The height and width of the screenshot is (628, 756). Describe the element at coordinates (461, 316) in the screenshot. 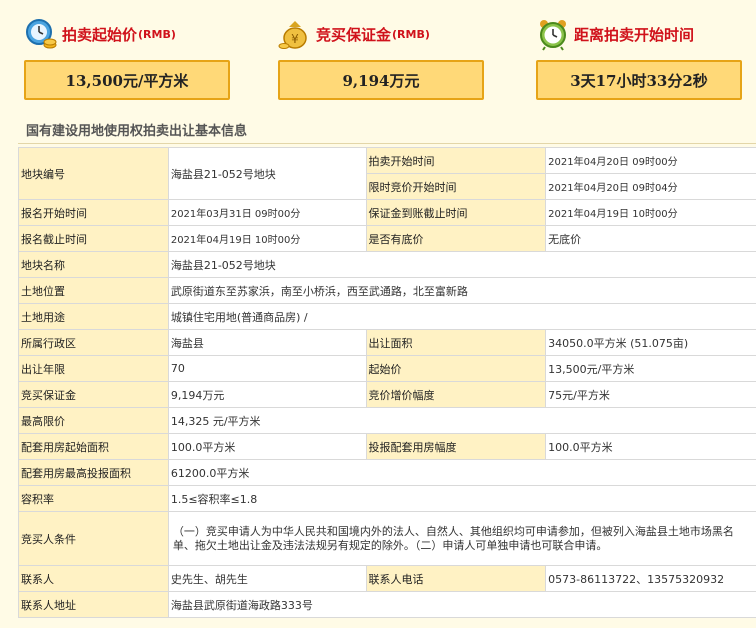

I see `usage-value: 城镇住宅用地(普通商品房) /` at that location.